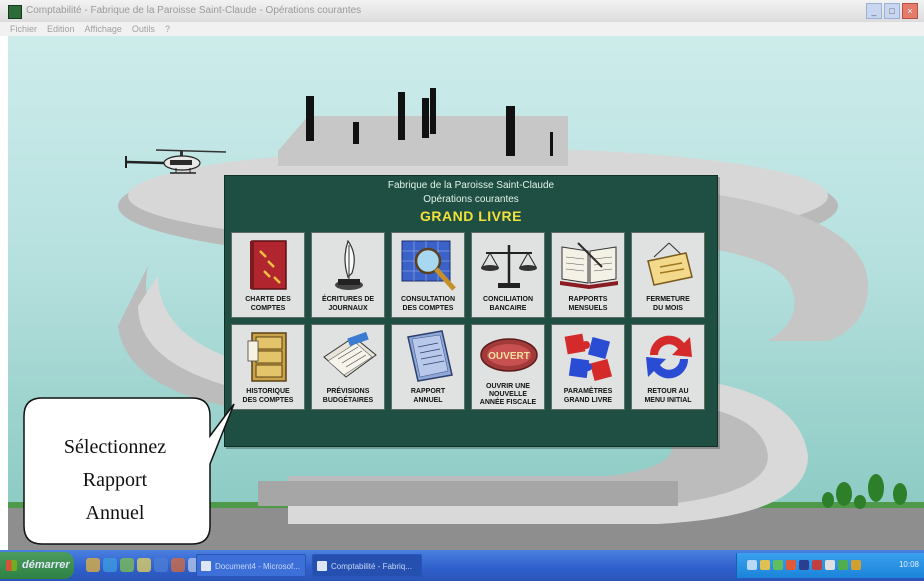 The image size is (924, 581). Describe the element at coordinates (588, 400) in the screenshot. I see `tile-label: GRAND LIVRE` at that location.